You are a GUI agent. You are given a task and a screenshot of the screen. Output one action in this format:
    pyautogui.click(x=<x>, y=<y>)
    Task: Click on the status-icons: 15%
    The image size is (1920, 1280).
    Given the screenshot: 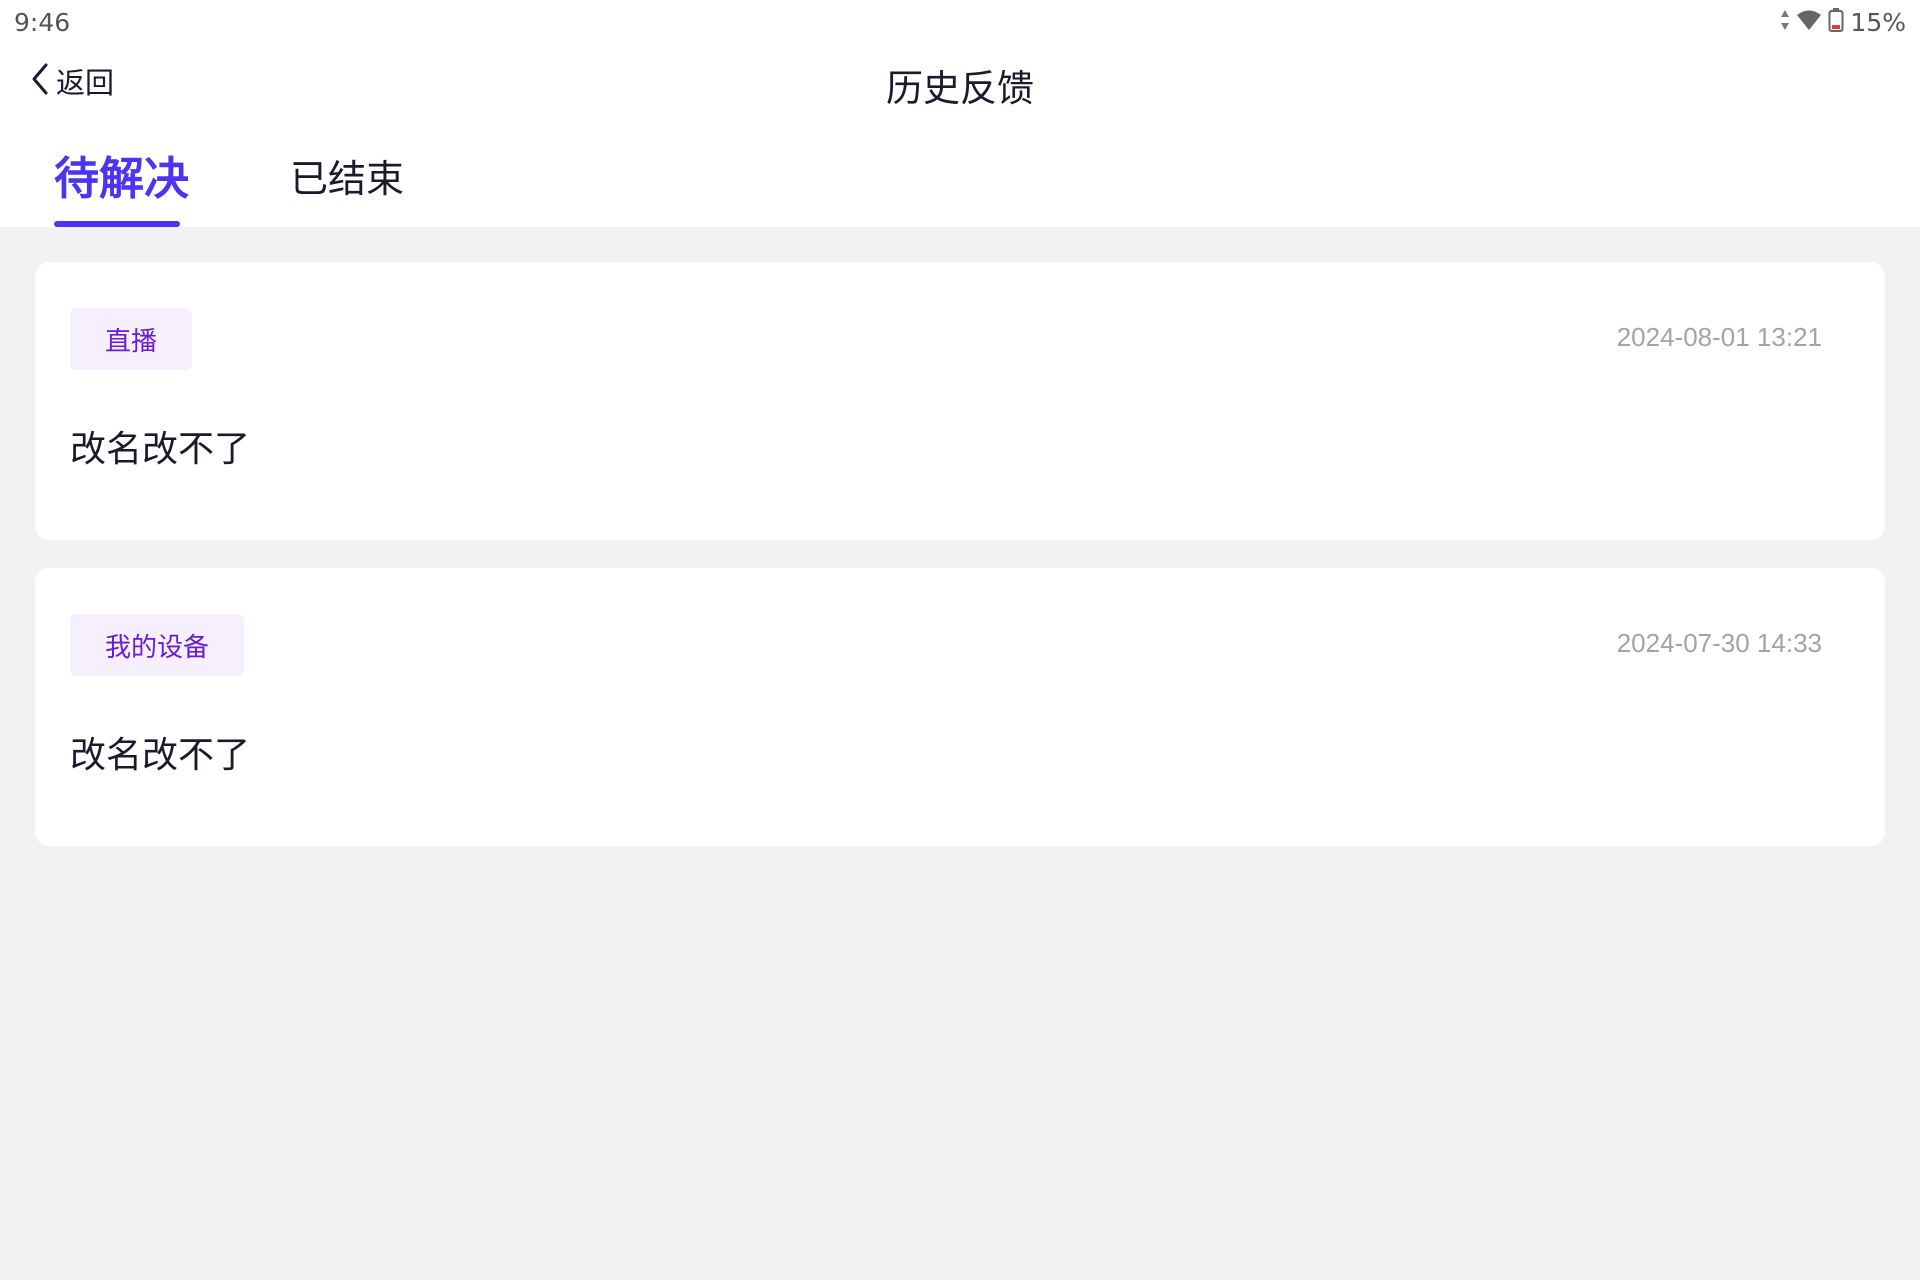 What is the action you would take?
    pyautogui.click(x=1843, y=22)
    